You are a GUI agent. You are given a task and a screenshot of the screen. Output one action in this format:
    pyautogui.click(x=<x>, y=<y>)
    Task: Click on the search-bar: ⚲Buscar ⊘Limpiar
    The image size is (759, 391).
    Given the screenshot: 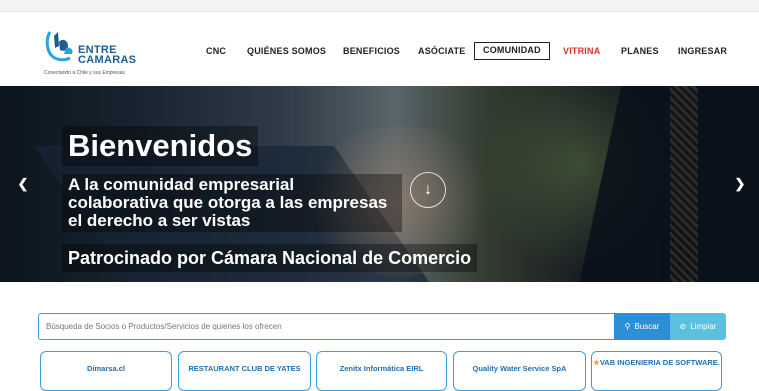 What is the action you would take?
    pyautogui.click(x=382, y=326)
    